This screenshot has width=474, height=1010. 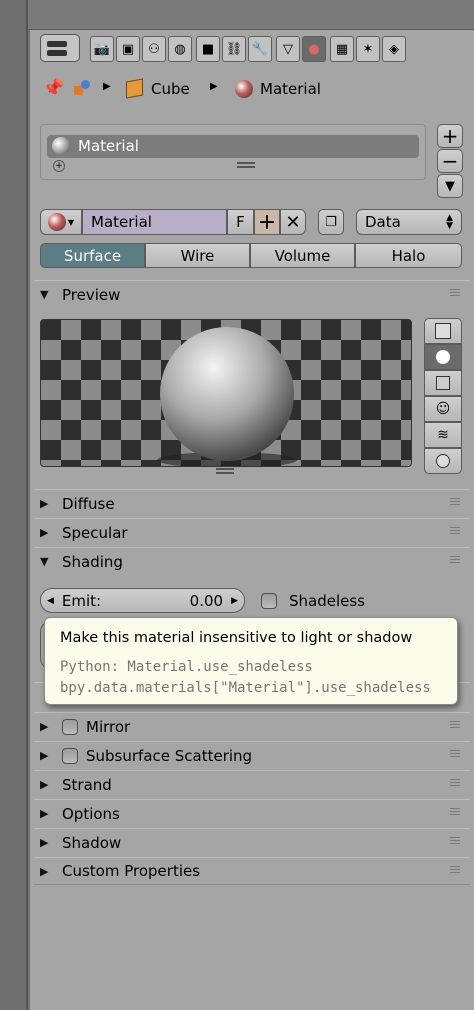 I want to click on panel-custom-header: ▶ Custom Properties, so click(x=252, y=871).